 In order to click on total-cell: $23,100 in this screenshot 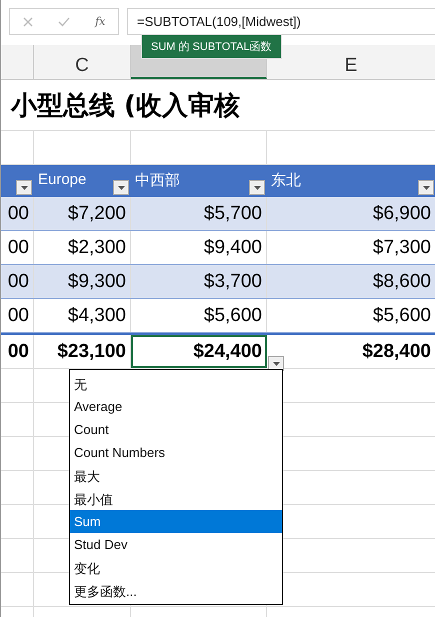, I will do `click(91, 351)`.